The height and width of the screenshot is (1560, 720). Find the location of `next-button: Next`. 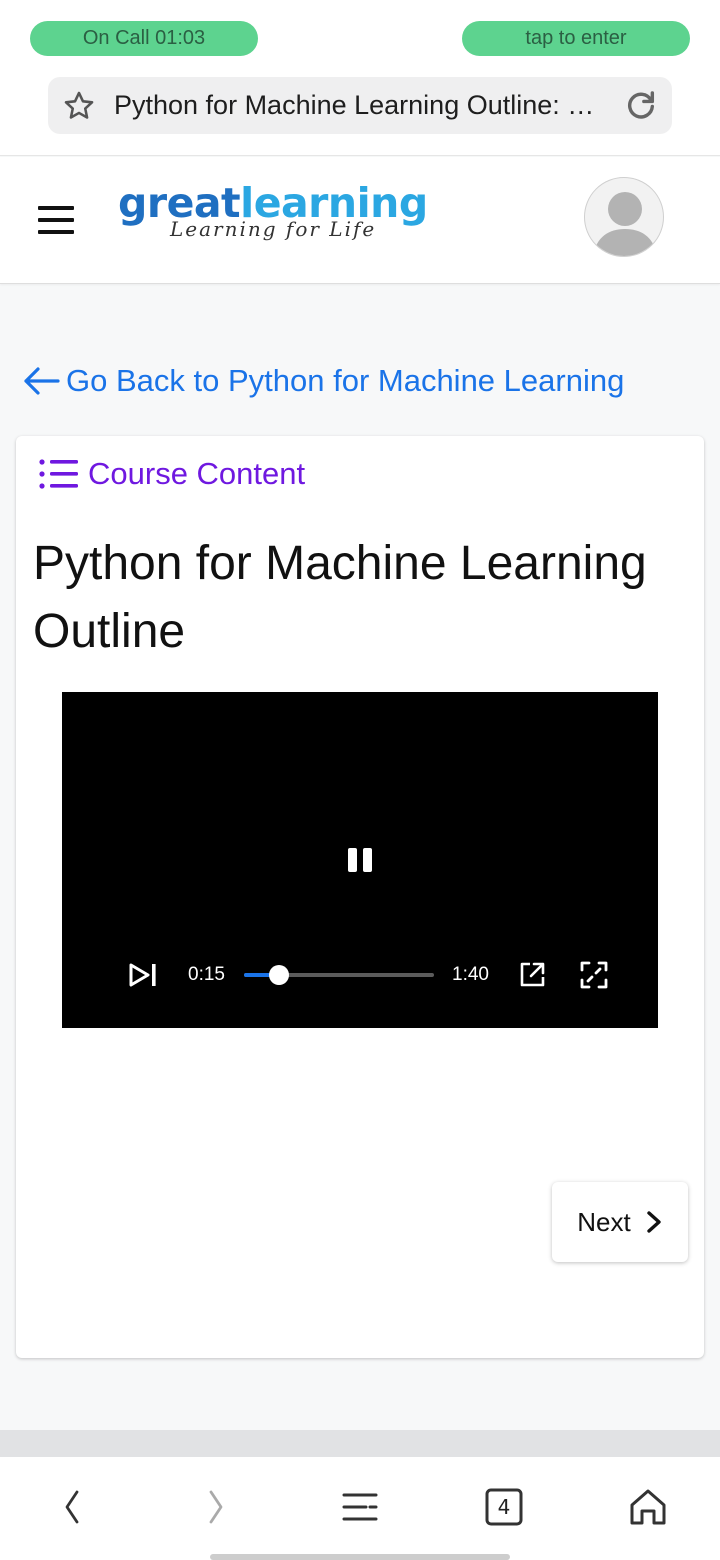

next-button: Next is located at coordinates (620, 1222).